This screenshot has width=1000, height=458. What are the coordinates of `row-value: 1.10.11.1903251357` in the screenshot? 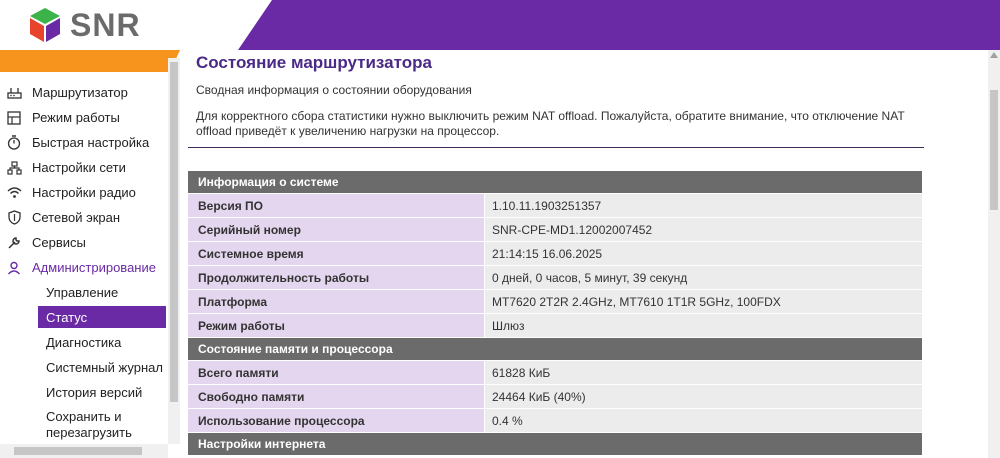 It's located at (703, 205).